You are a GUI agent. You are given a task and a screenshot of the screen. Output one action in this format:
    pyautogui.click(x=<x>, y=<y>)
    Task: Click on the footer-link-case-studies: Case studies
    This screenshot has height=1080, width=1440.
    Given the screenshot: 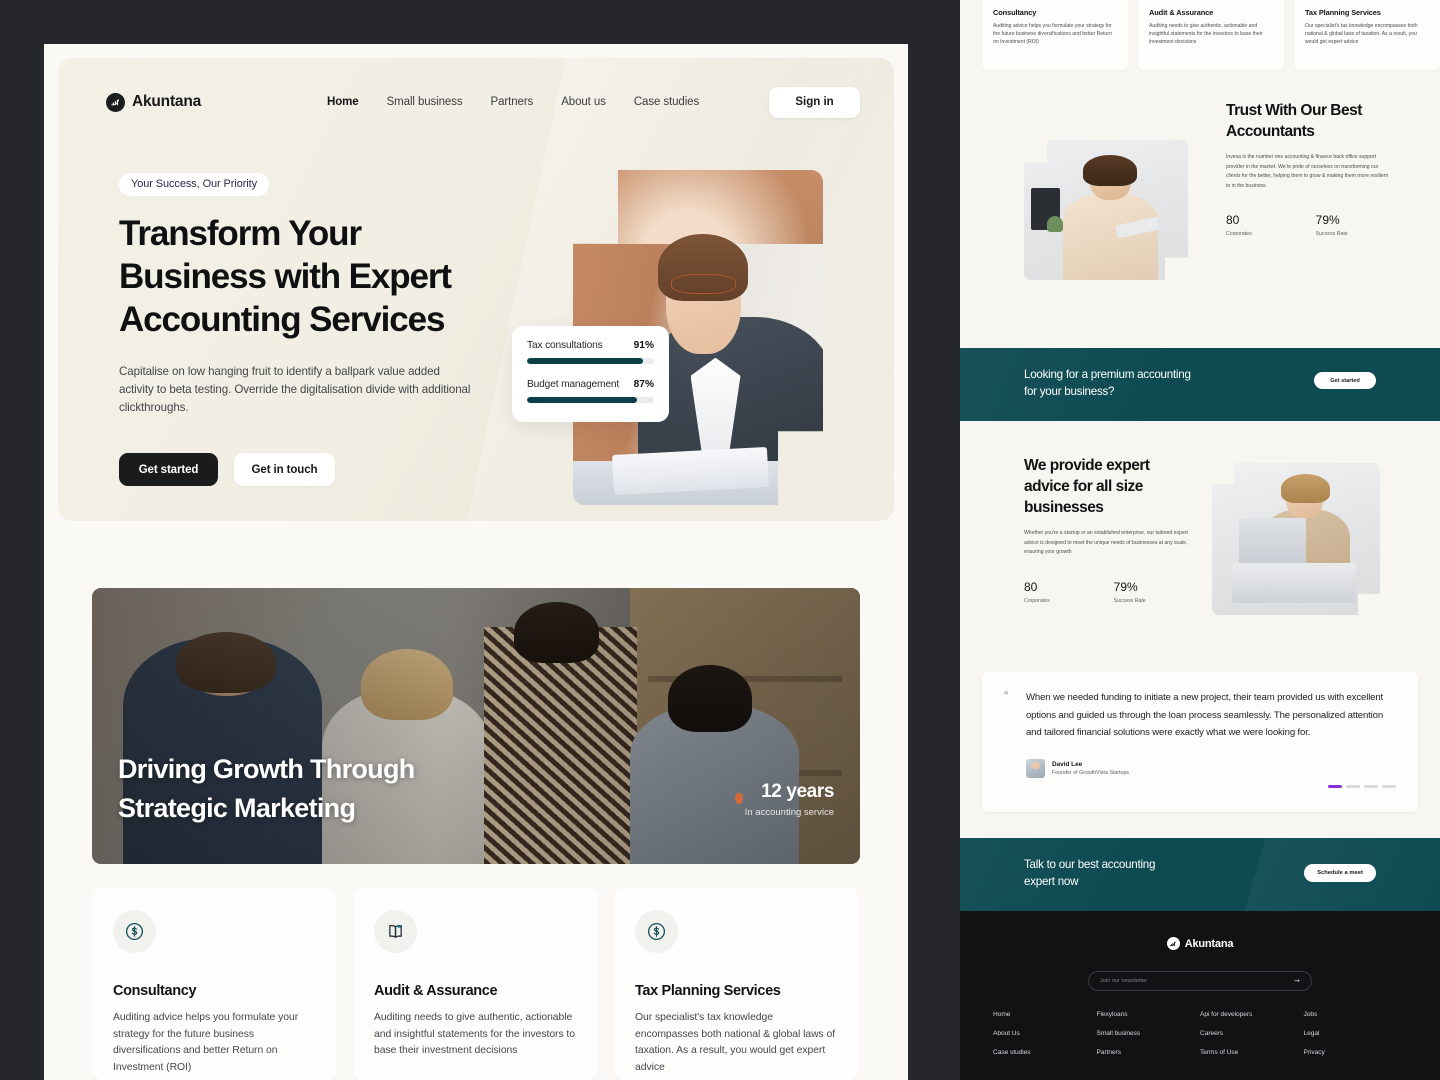 What is the action you would take?
    pyautogui.click(x=1045, y=1052)
    